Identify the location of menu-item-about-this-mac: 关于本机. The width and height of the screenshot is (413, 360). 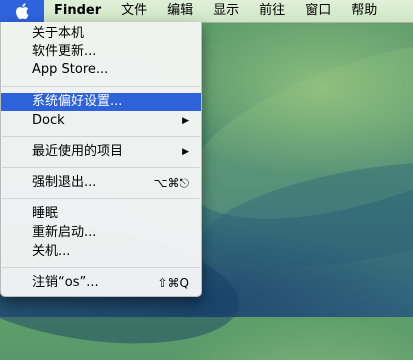
(101, 34).